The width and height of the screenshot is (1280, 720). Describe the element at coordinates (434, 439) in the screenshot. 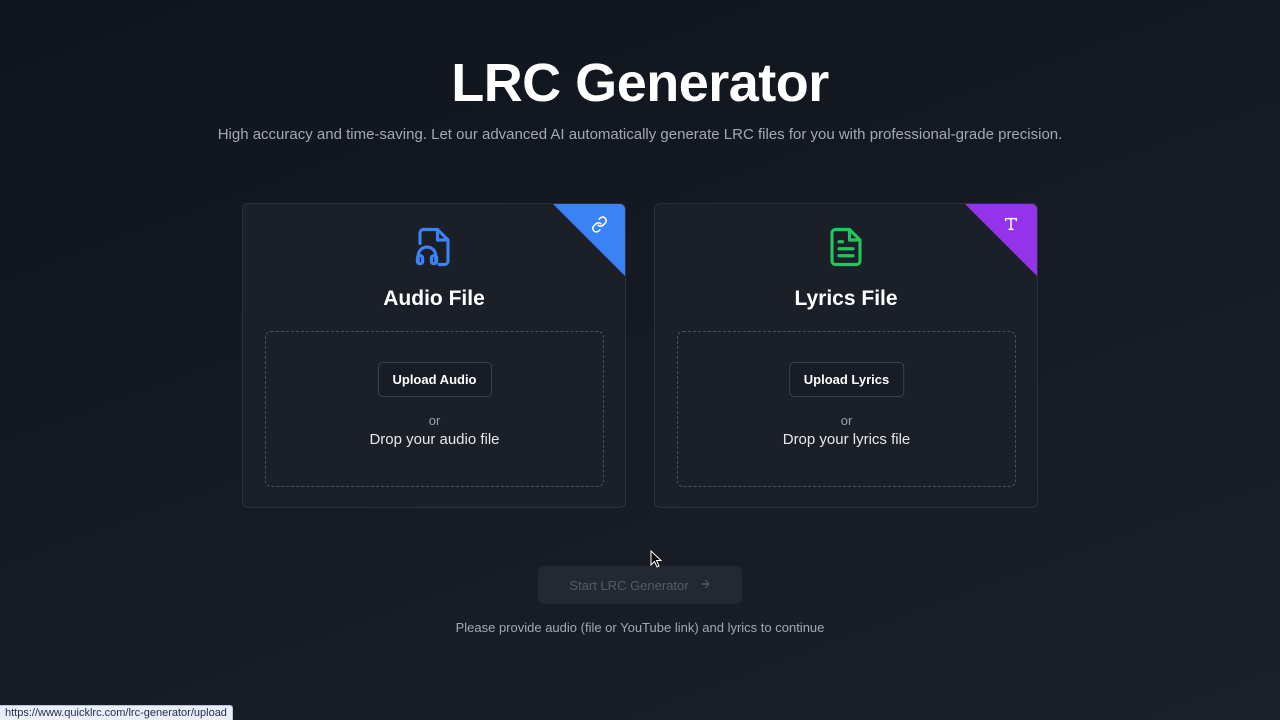

I see `audio-drop-text: Drop your audio file` at that location.